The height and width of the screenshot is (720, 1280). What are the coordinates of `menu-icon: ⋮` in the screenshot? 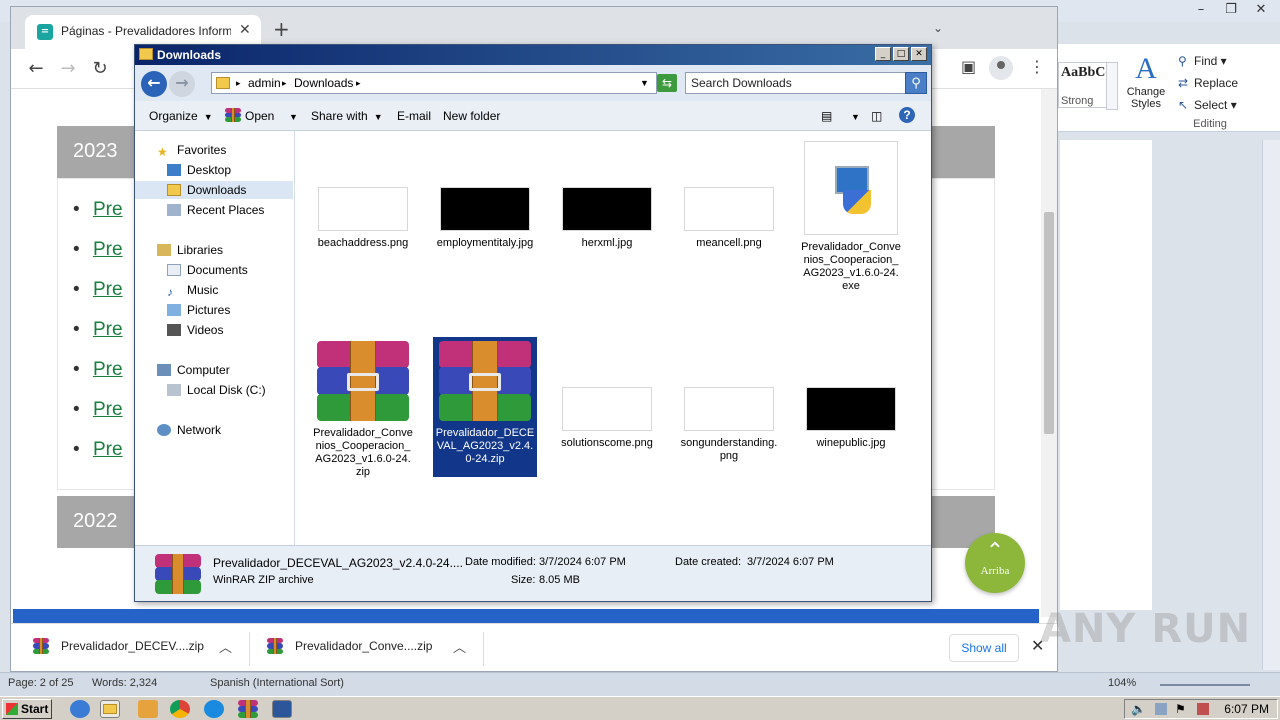 It's located at (1037, 66).